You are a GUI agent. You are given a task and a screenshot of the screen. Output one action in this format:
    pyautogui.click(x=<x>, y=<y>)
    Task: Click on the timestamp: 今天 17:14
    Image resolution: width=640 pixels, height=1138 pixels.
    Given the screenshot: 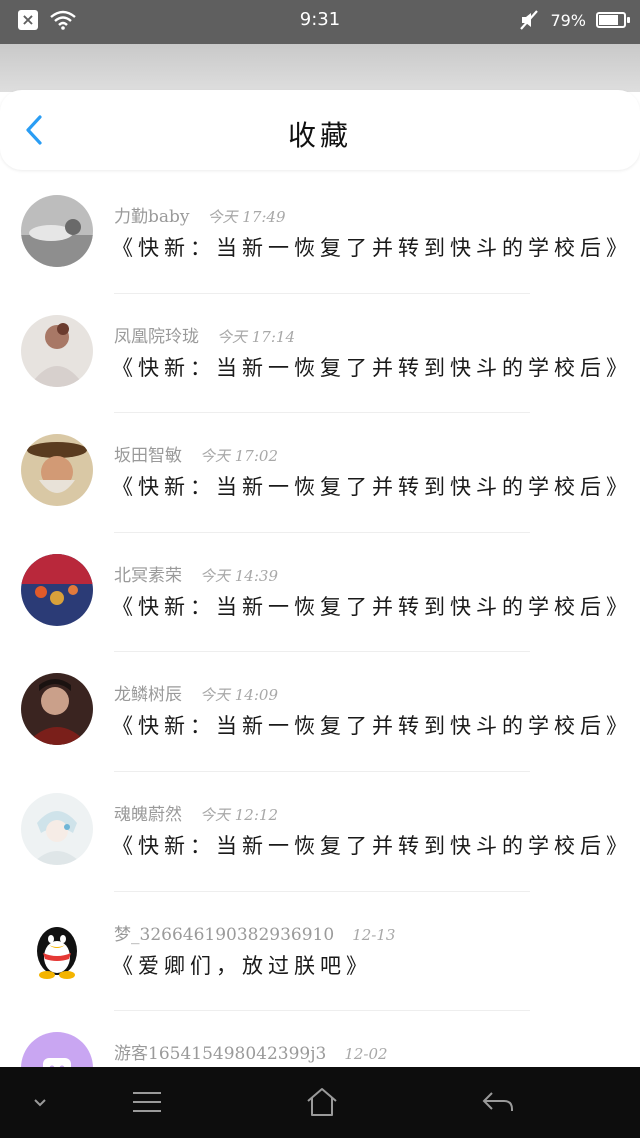 What is the action you would take?
    pyautogui.click(x=256, y=336)
    